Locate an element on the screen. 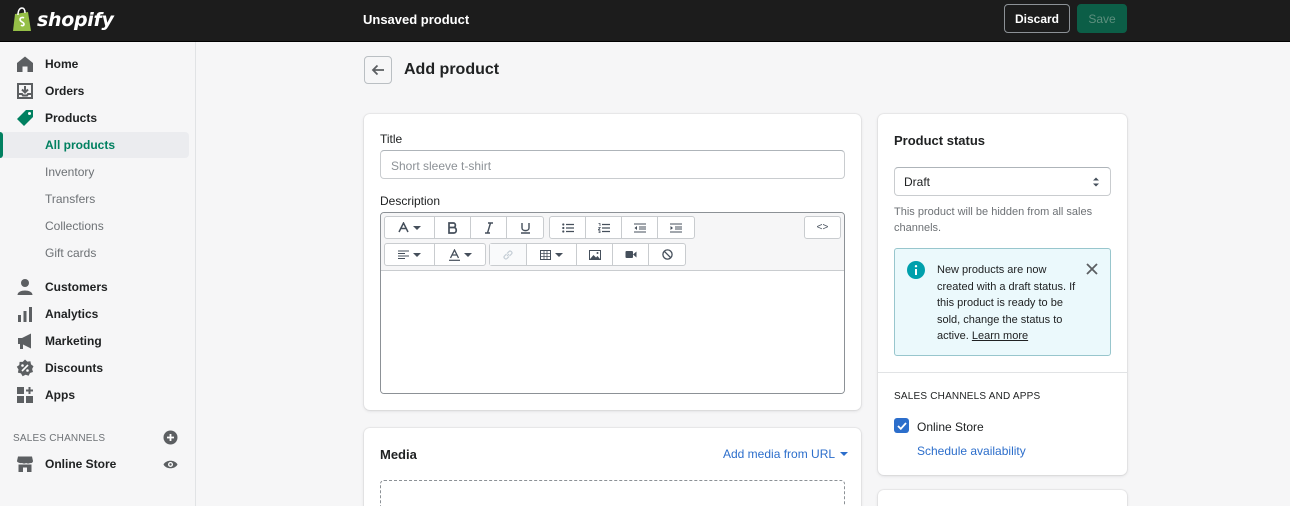  sidebar-subitem-collections: Collections is located at coordinates (94, 226).